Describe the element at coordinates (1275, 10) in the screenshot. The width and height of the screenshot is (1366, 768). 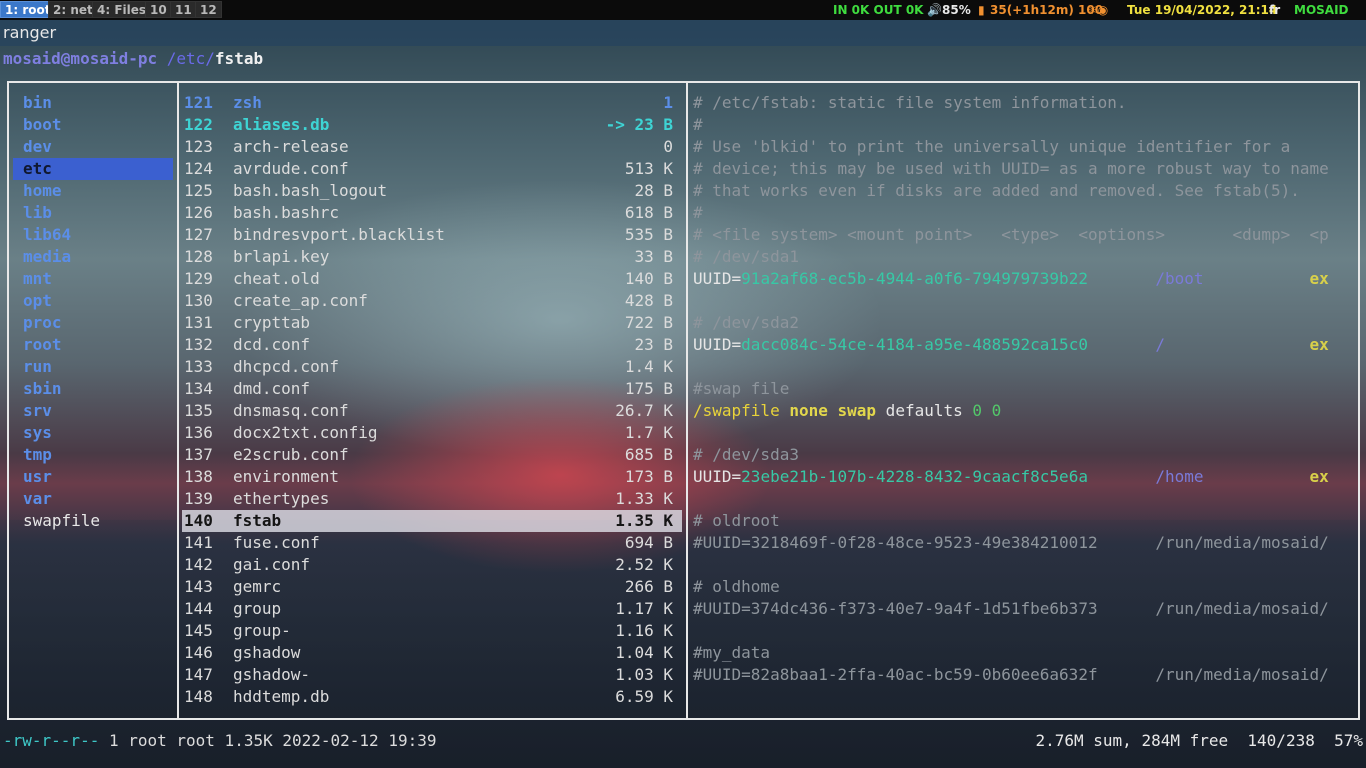
I see `keyboard-layout: fr` at that location.